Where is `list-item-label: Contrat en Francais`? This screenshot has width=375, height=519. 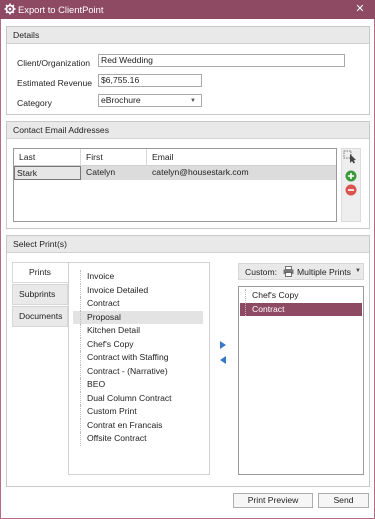 list-item-label: Contrat en Francais is located at coordinates (125, 424).